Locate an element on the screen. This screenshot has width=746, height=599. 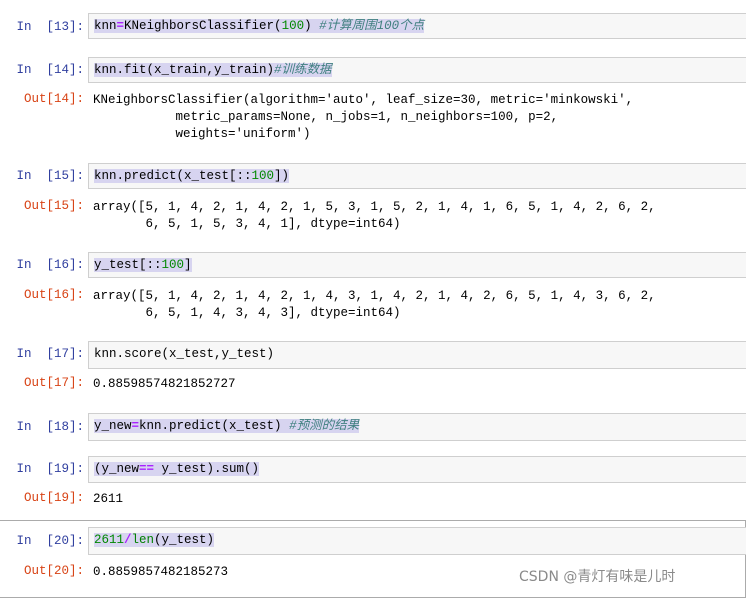
code-token: knn.predict(x_test[:: is located at coordinates (173, 176).